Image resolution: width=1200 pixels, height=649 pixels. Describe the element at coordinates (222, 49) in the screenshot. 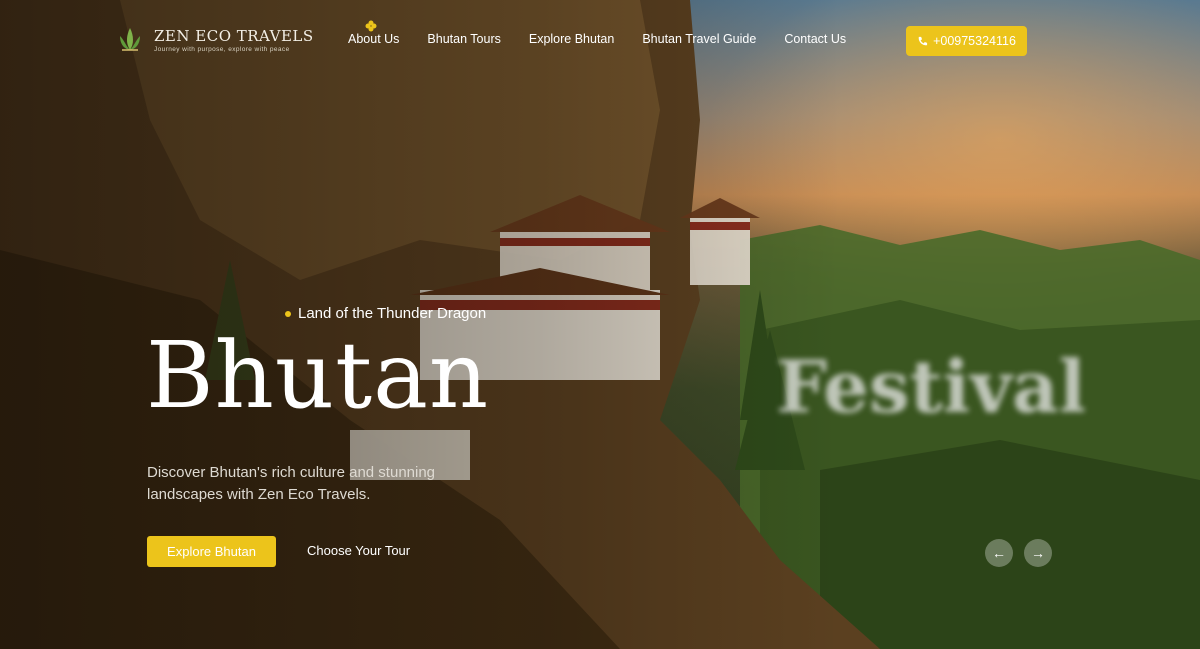

I see `brand-tagline: Journey with purpose, explore with peace` at that location.